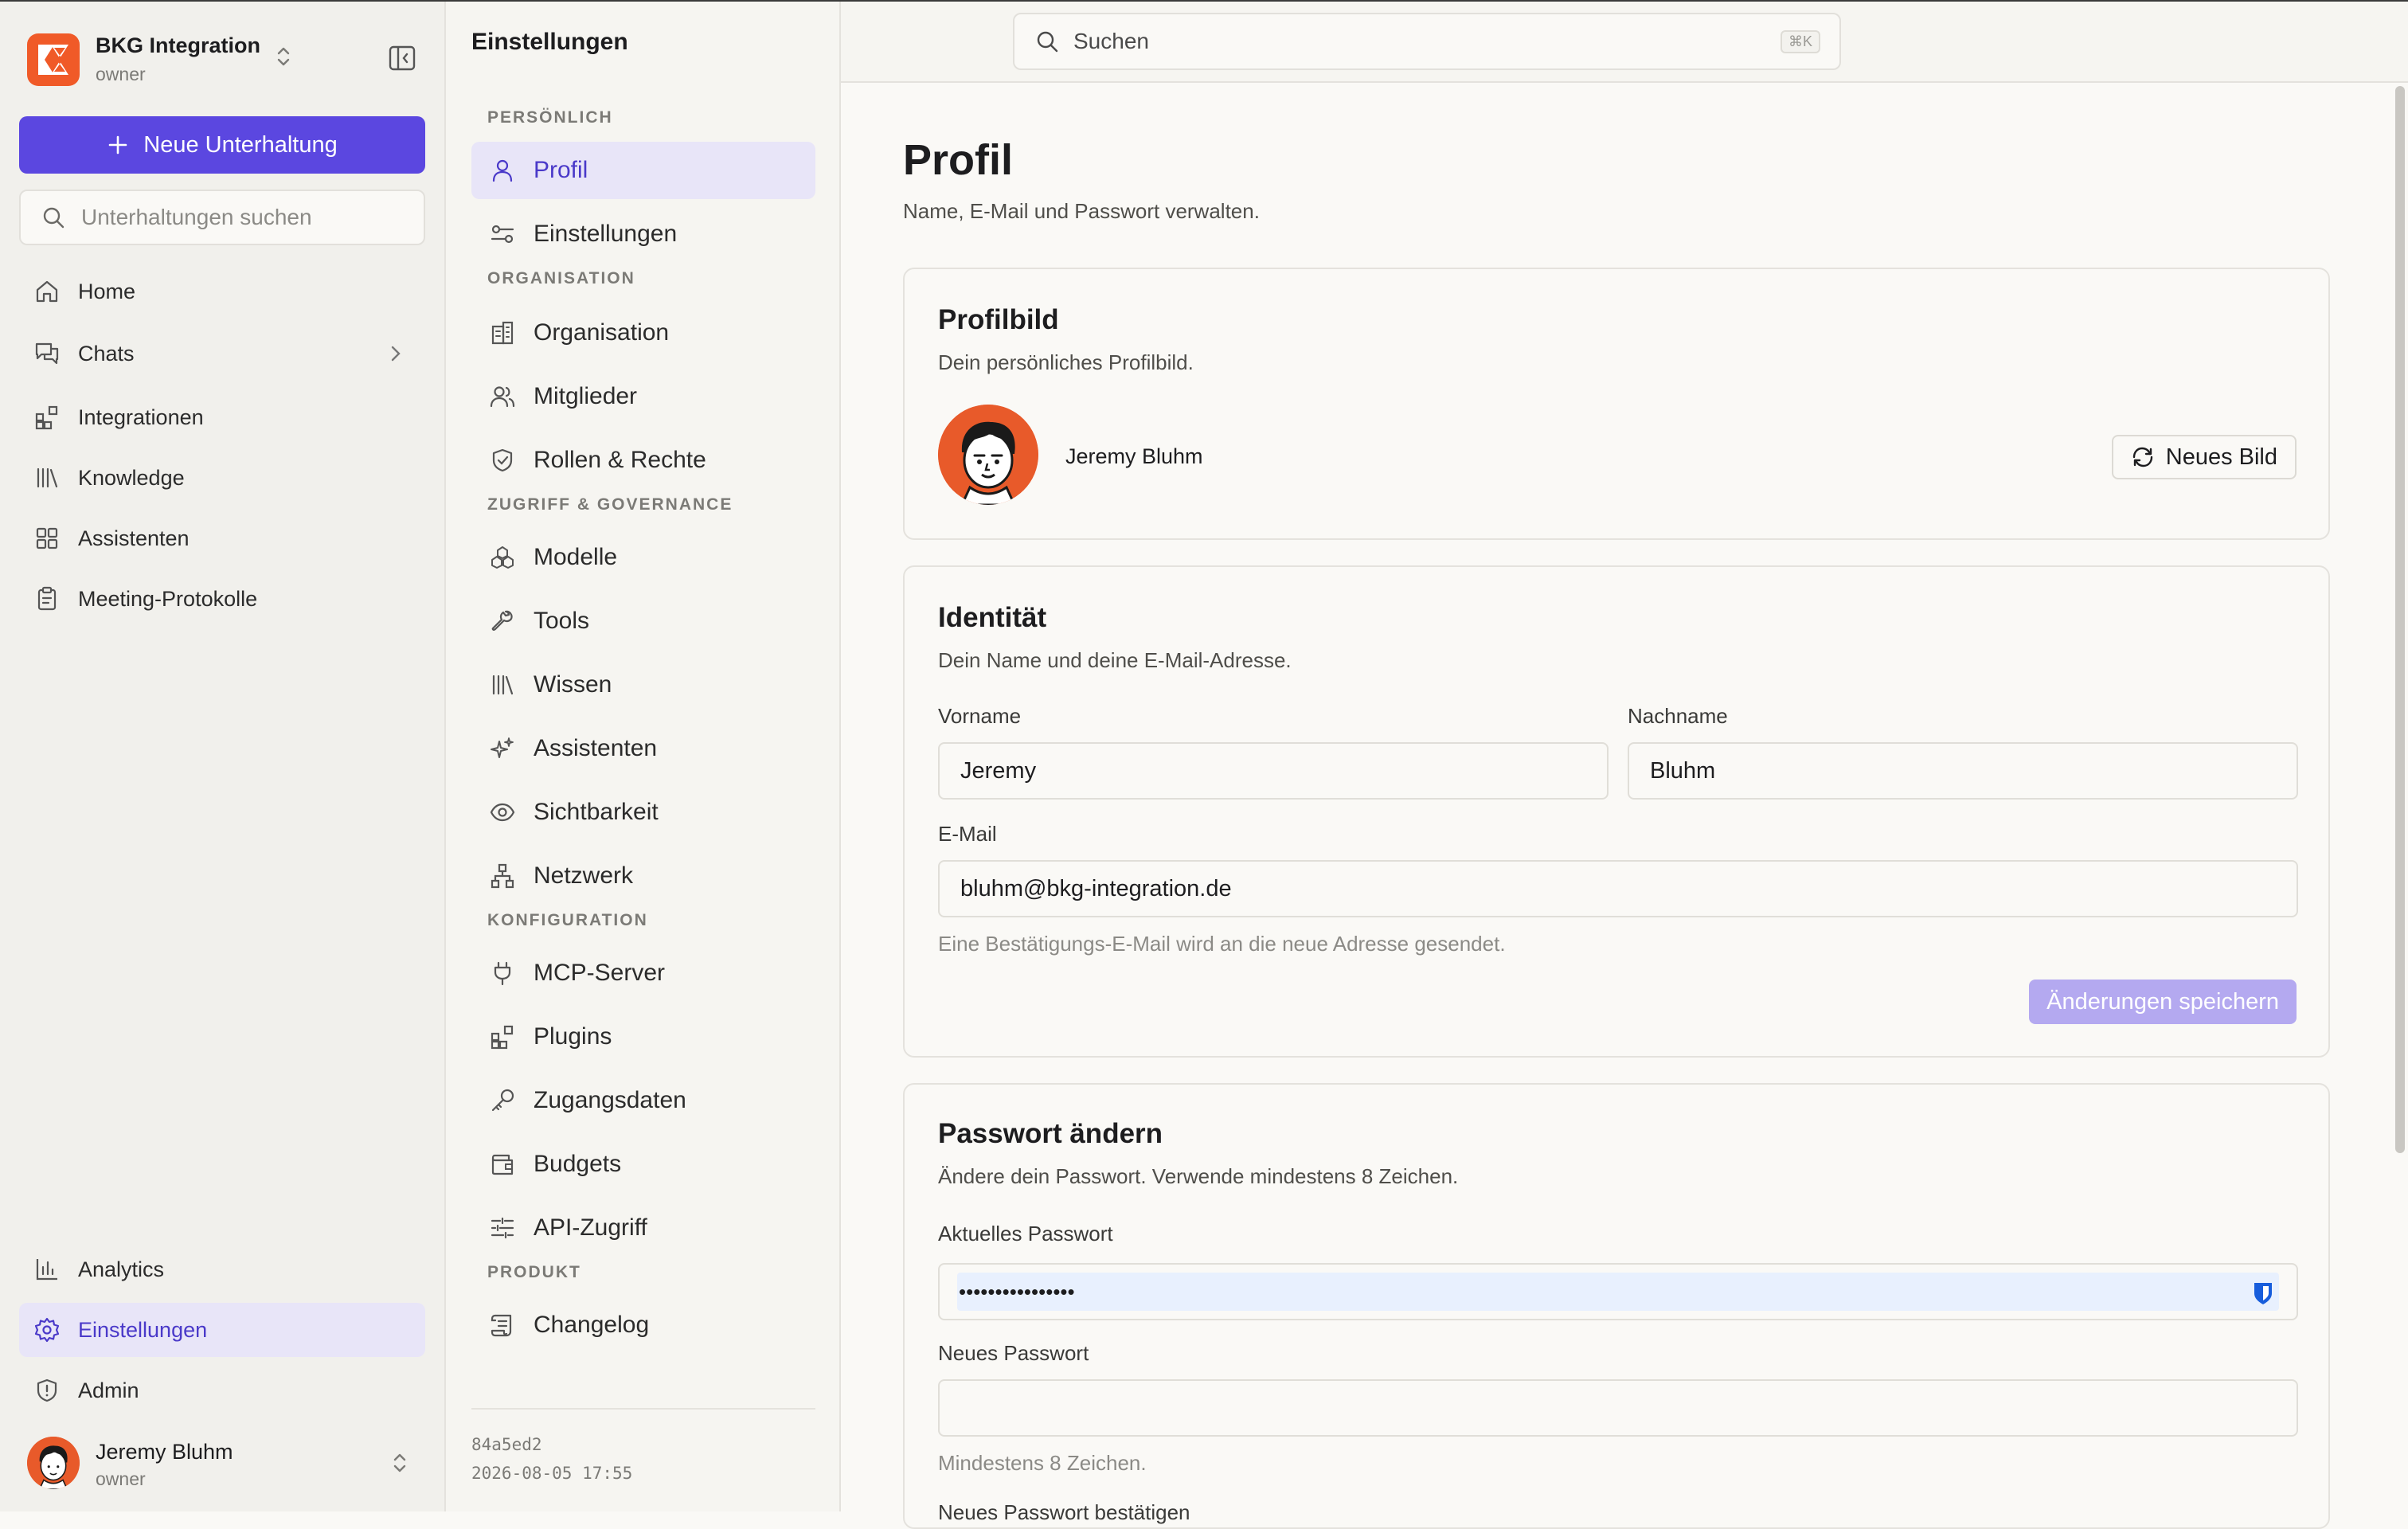  What do you see at coordinates (47, 1390) in the screenshot?
I see `shield-alert-icon` at bounding box center [47, 1390].